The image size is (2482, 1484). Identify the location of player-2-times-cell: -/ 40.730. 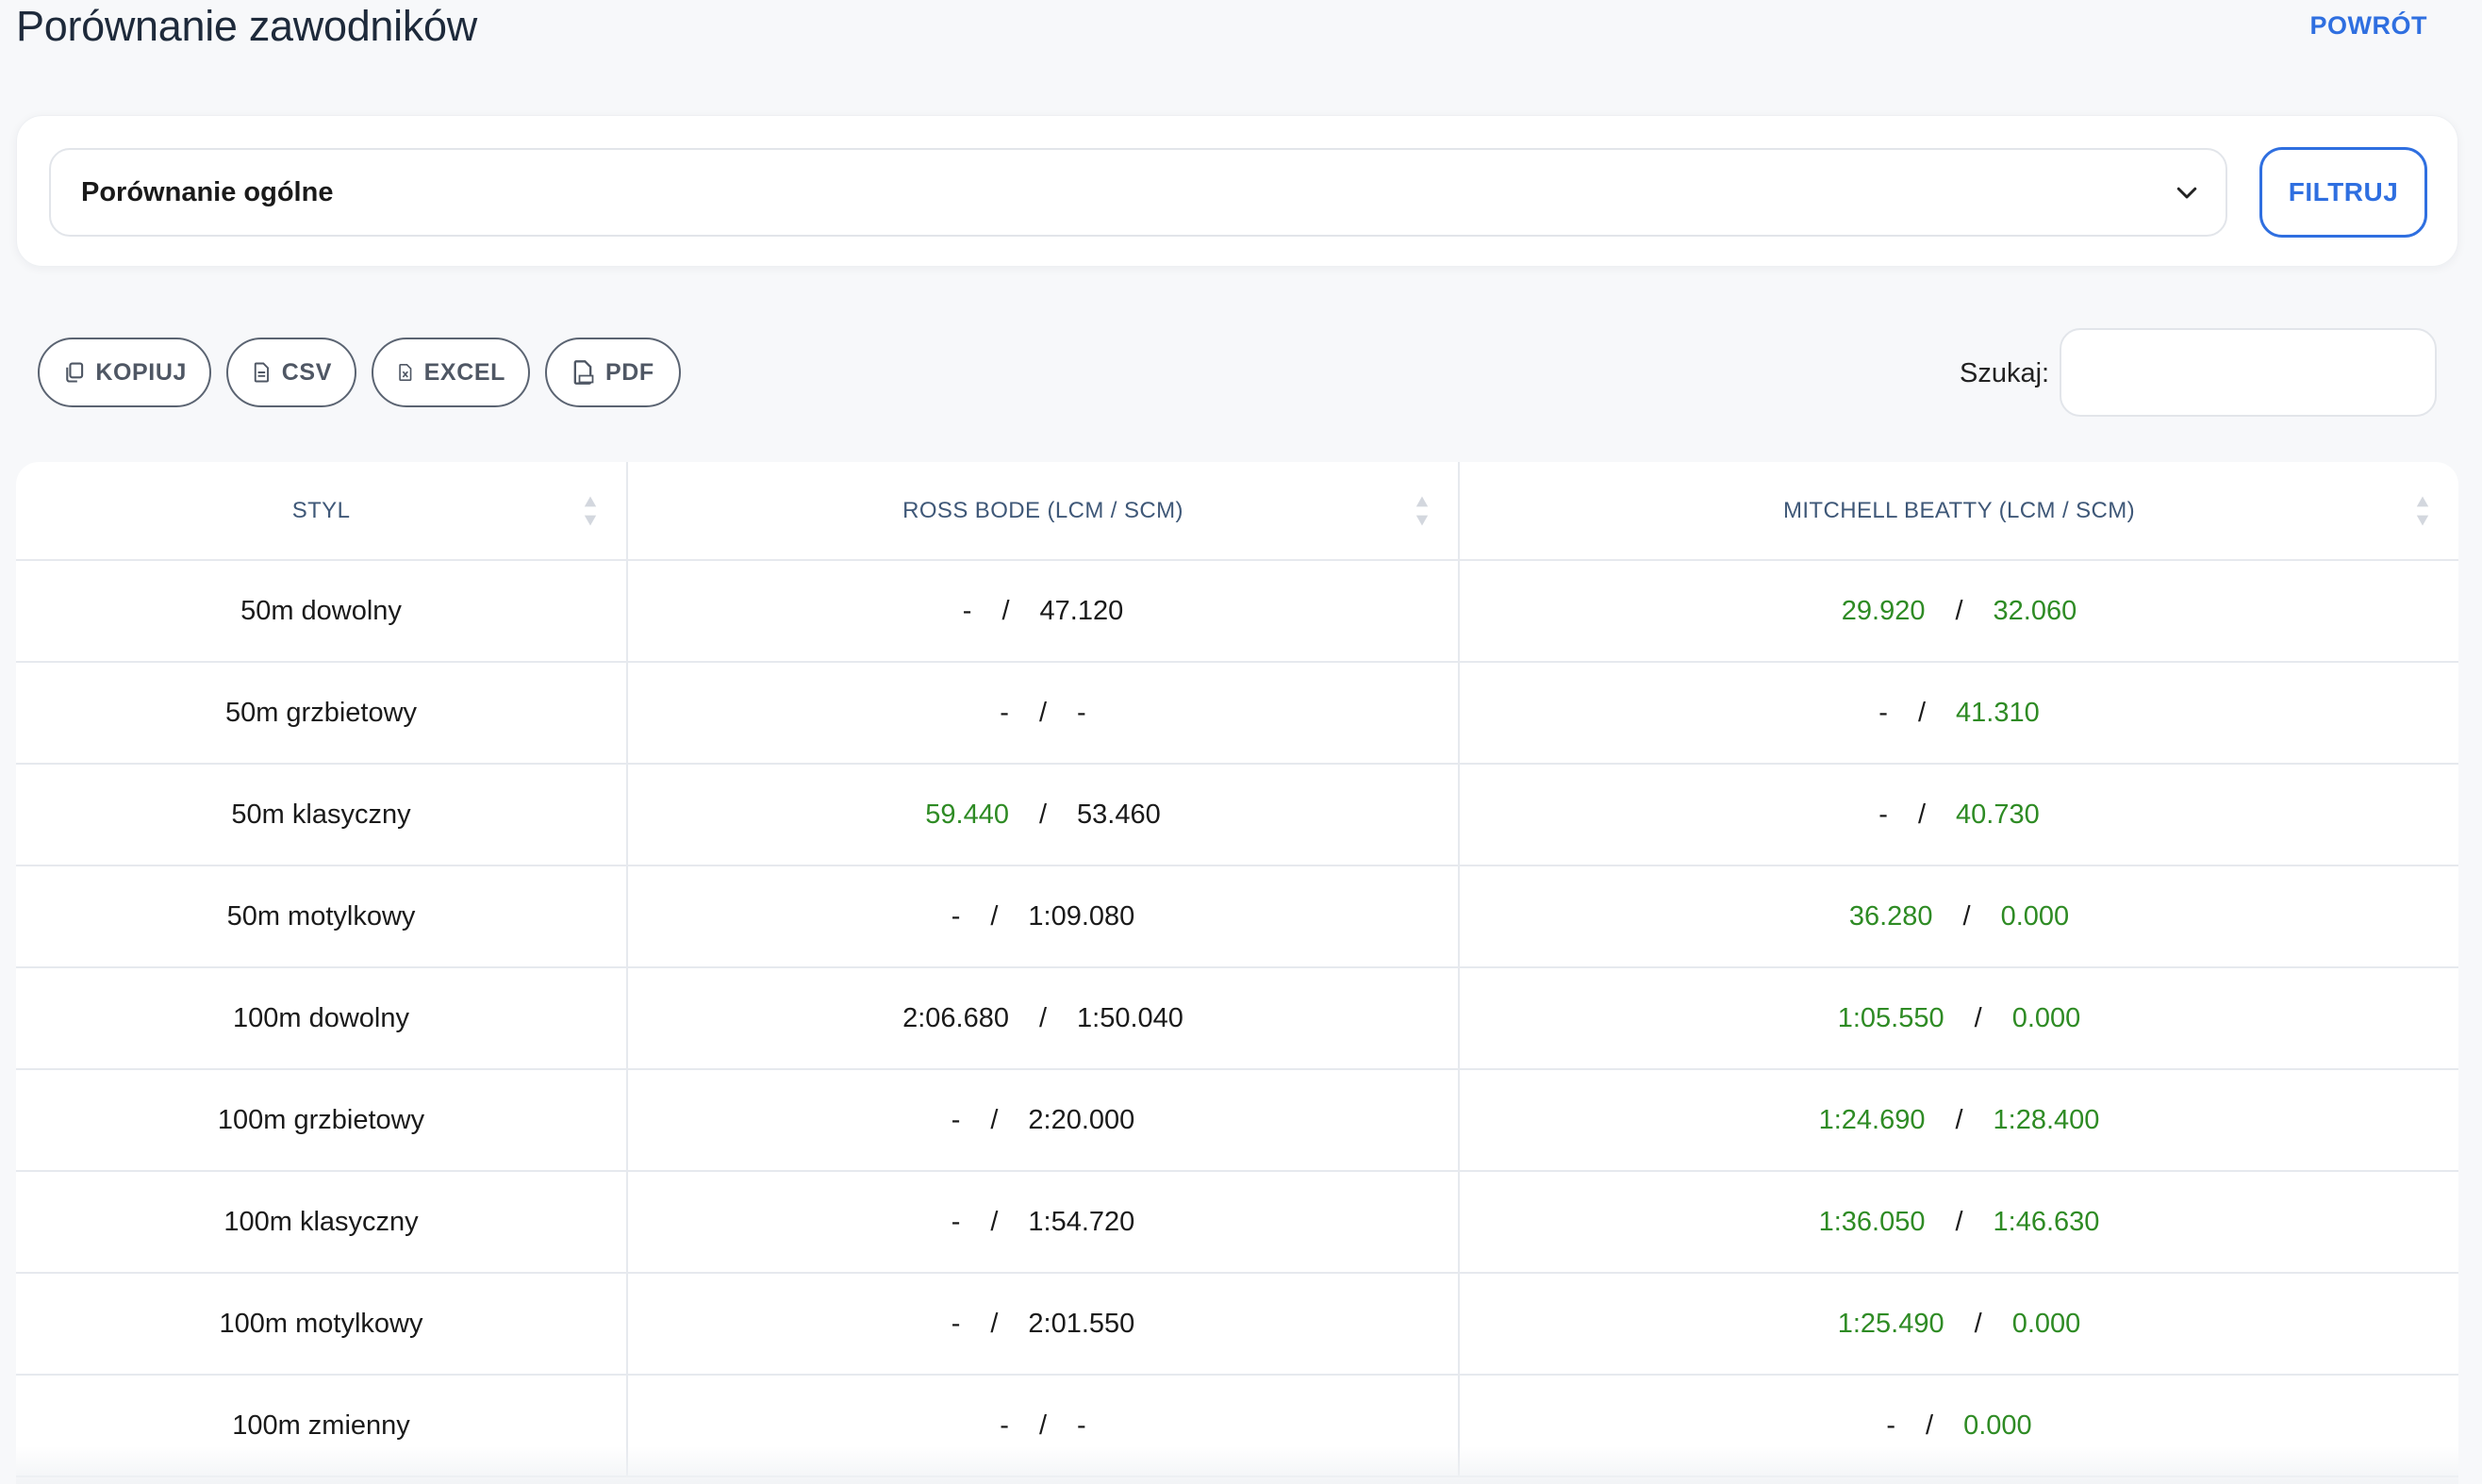
(1958, 815).